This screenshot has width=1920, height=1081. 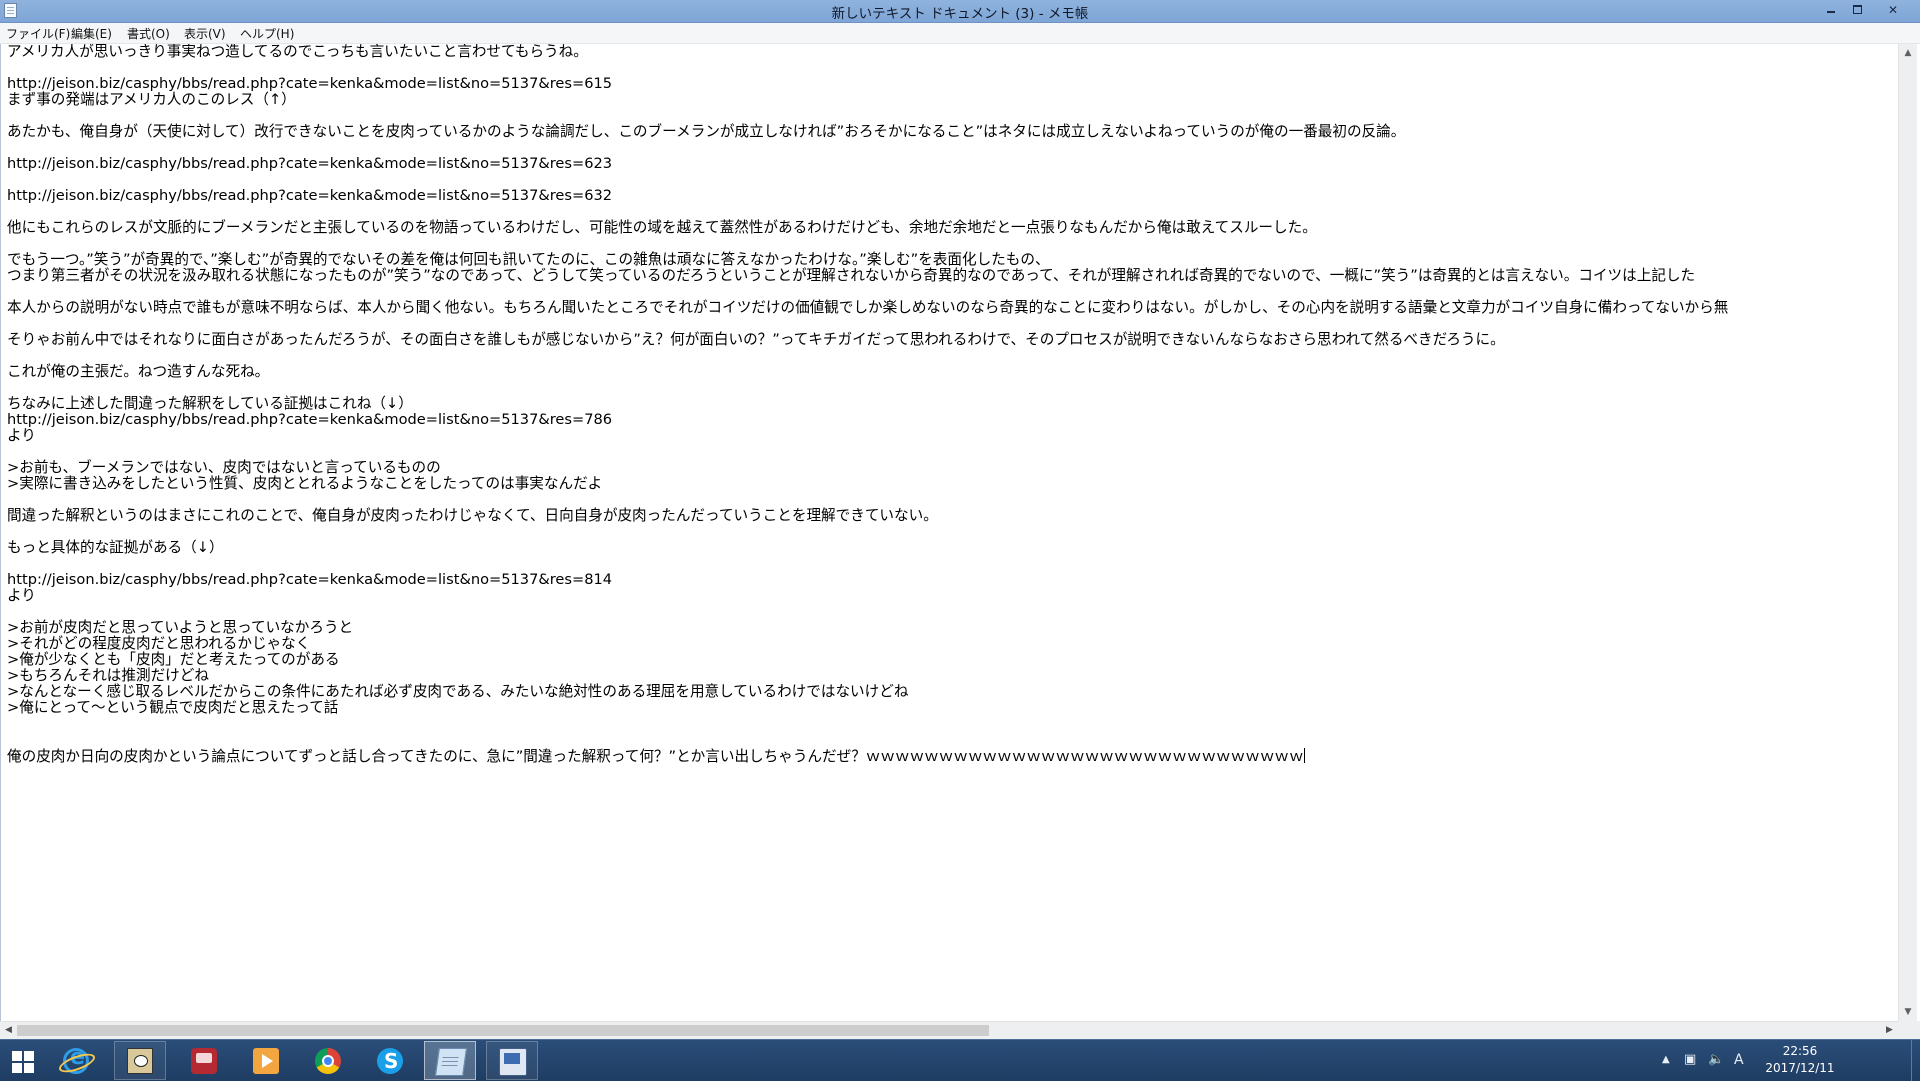 I want to click on start-button, so click(x=24, y=1060).